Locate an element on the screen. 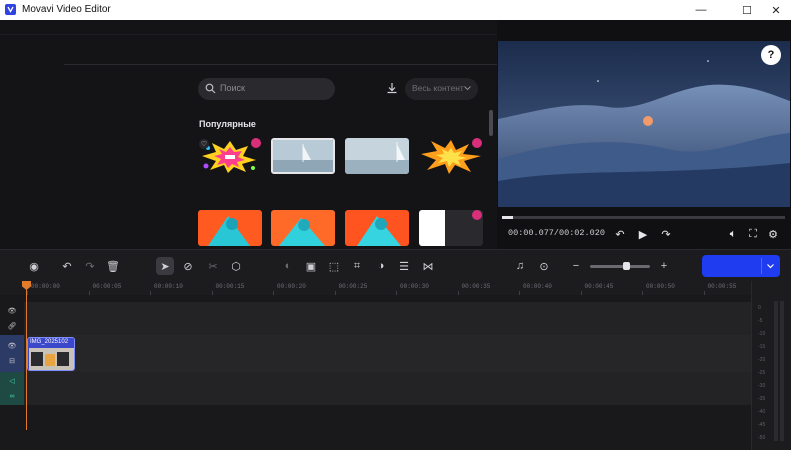  video-clip: IMG_2025102 is located at coordinates (51, 354).